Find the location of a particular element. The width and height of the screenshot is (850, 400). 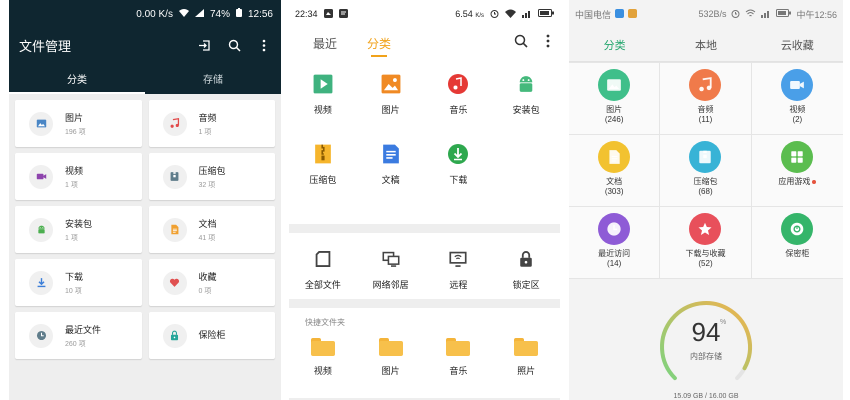

category-card: 视频 1 项 is located at coordinates (78, 176).